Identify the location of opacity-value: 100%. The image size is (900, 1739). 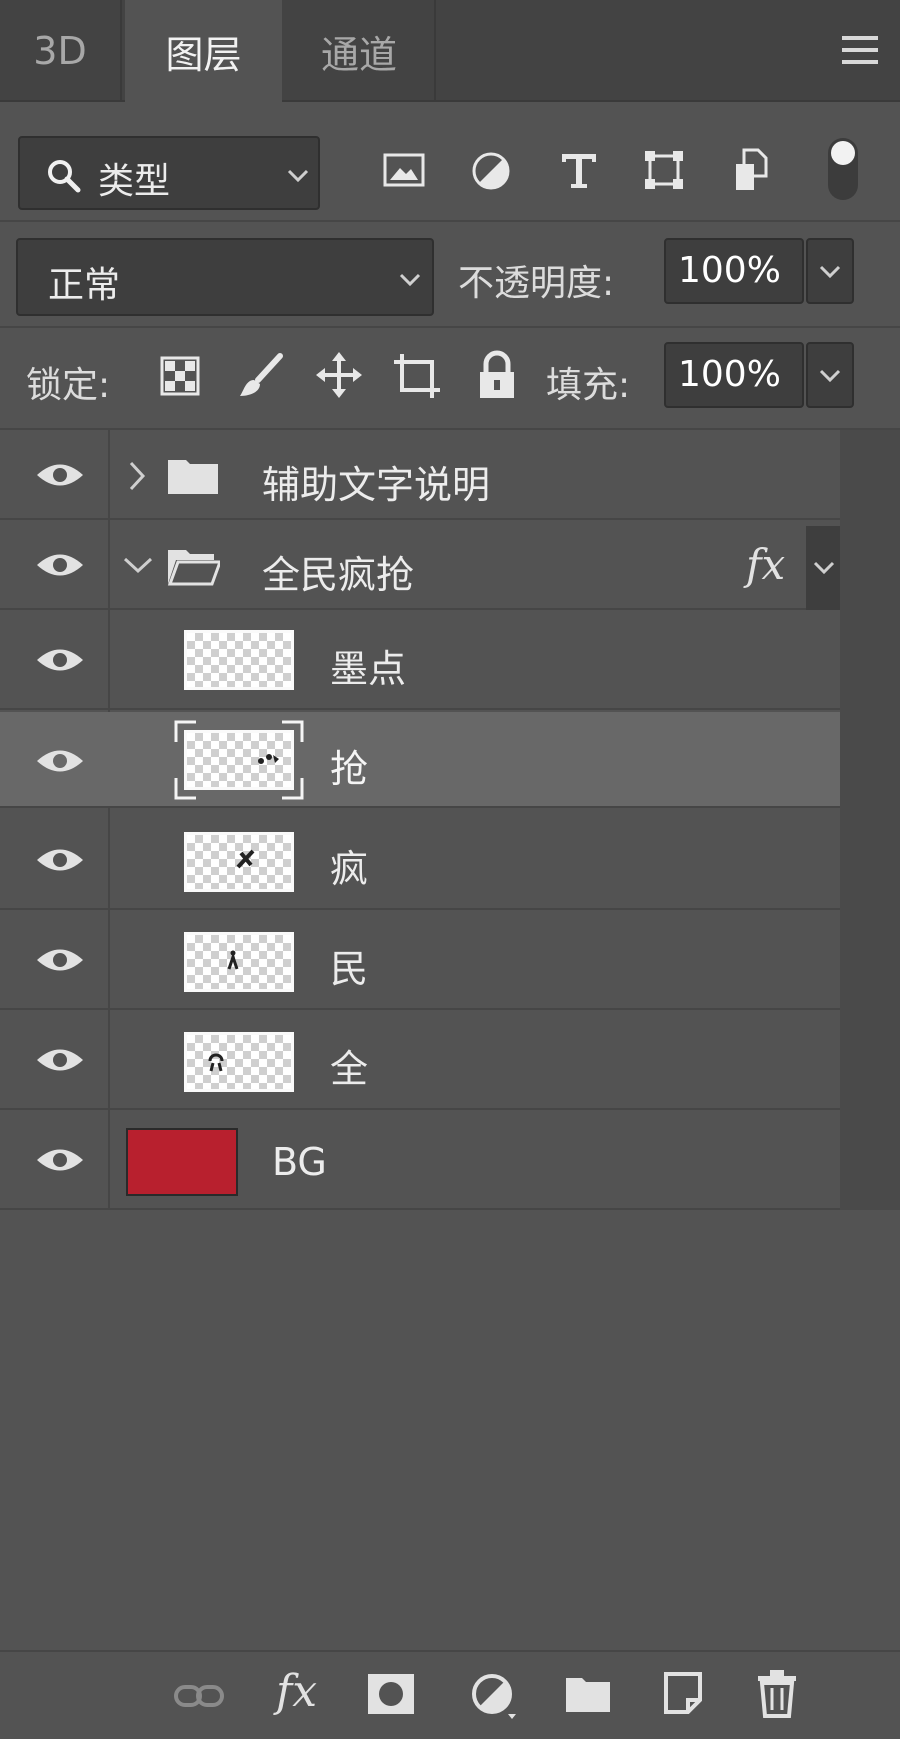
(729, 270).